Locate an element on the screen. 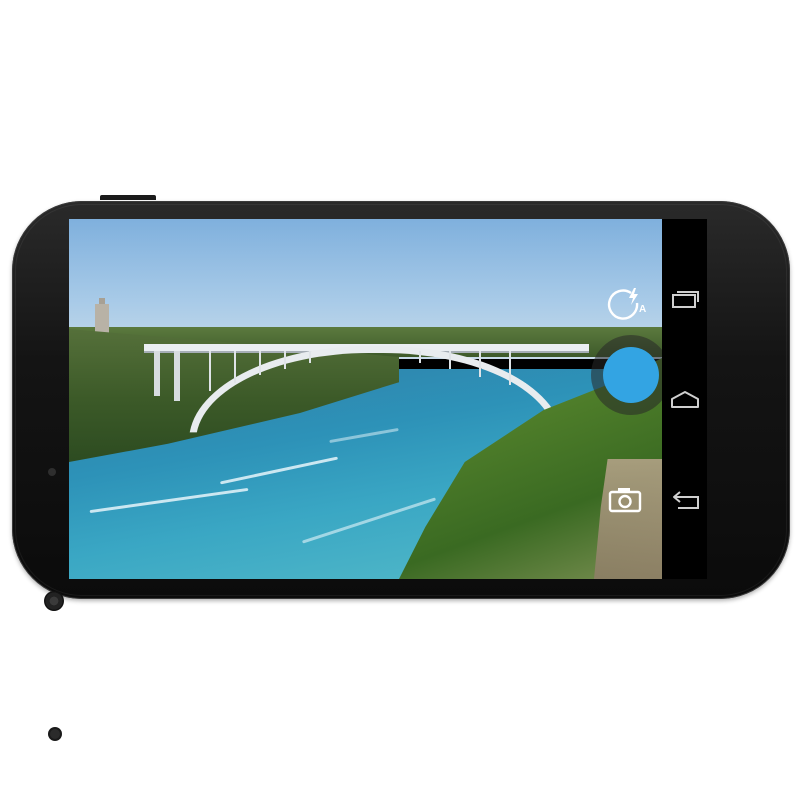 The image size is (800, 800). navigation-bar is located at coordinates (684, 399).